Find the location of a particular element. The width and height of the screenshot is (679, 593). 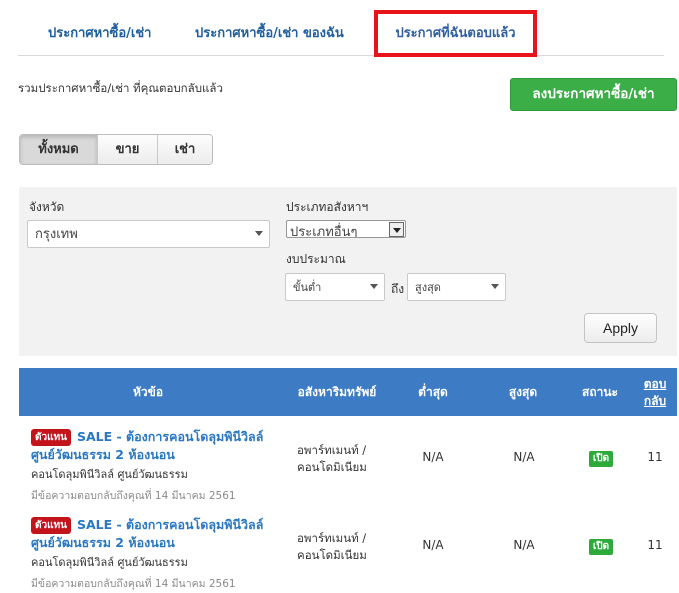

page-subtitle: รวมประกาศหาซื้อ/เช่า ที่คุณตอบกลับแล้ว is located at coordinates (120, 88).